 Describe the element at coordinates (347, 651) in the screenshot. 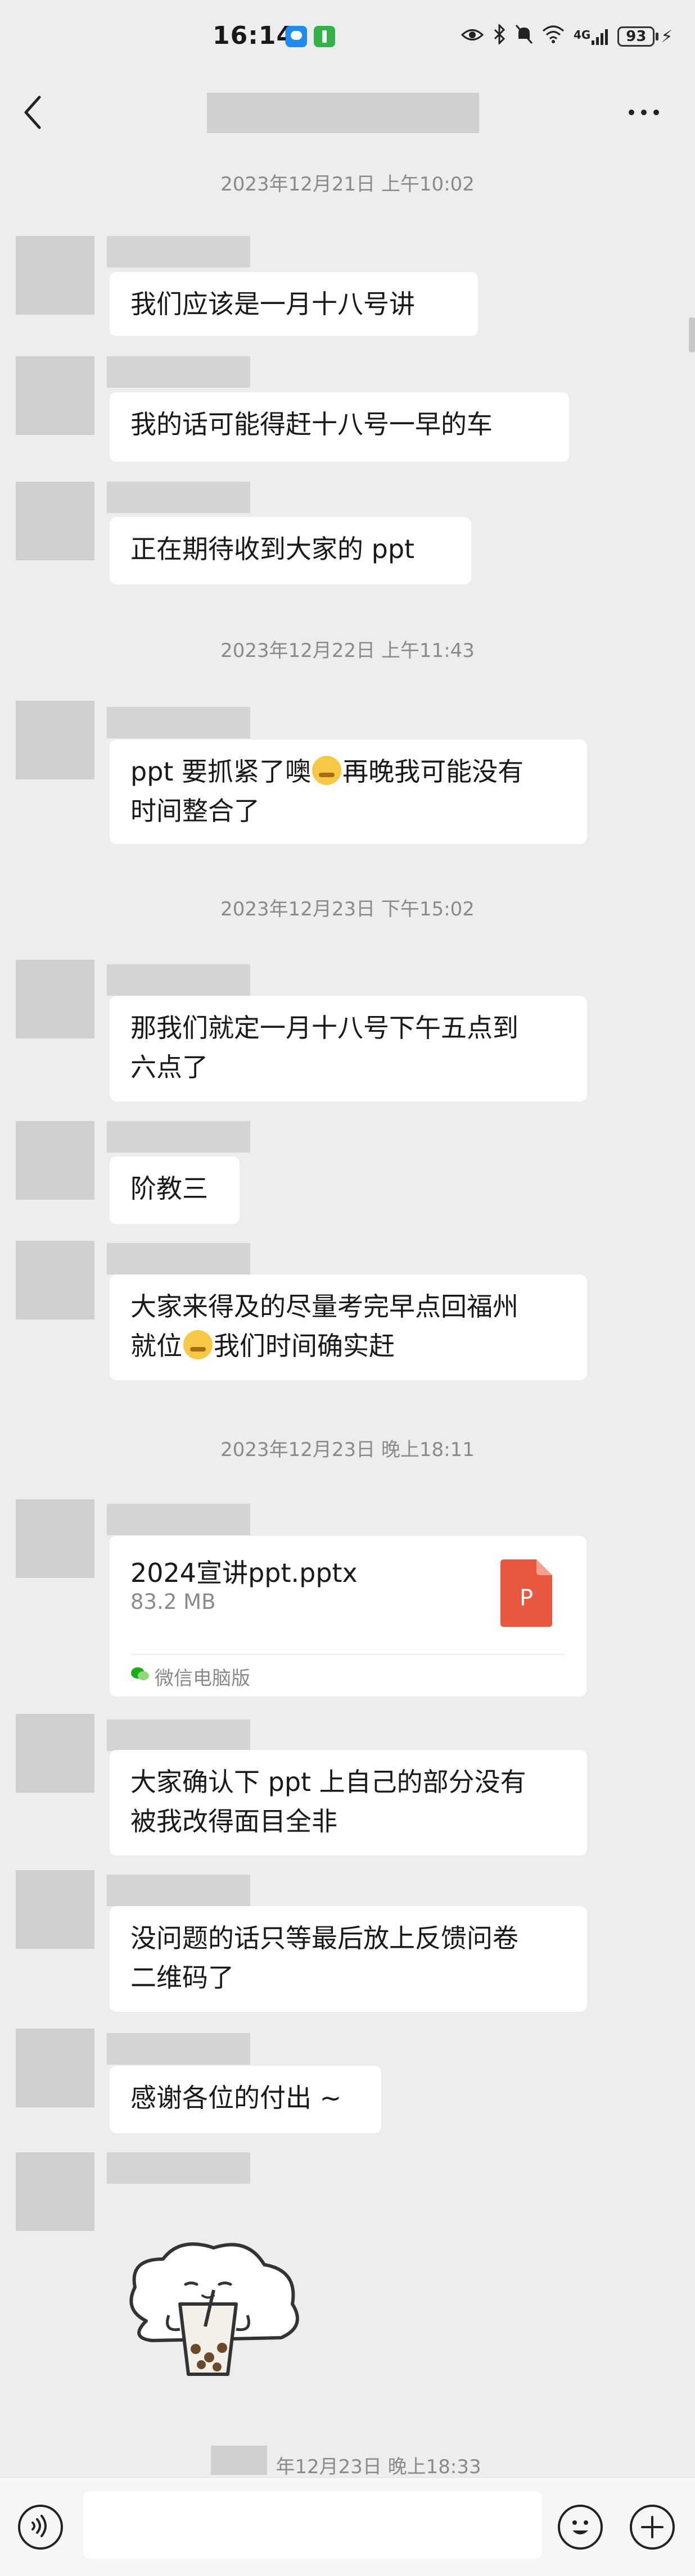

I see `timestamp: 2023年12月22日 上午11:43` at that location.